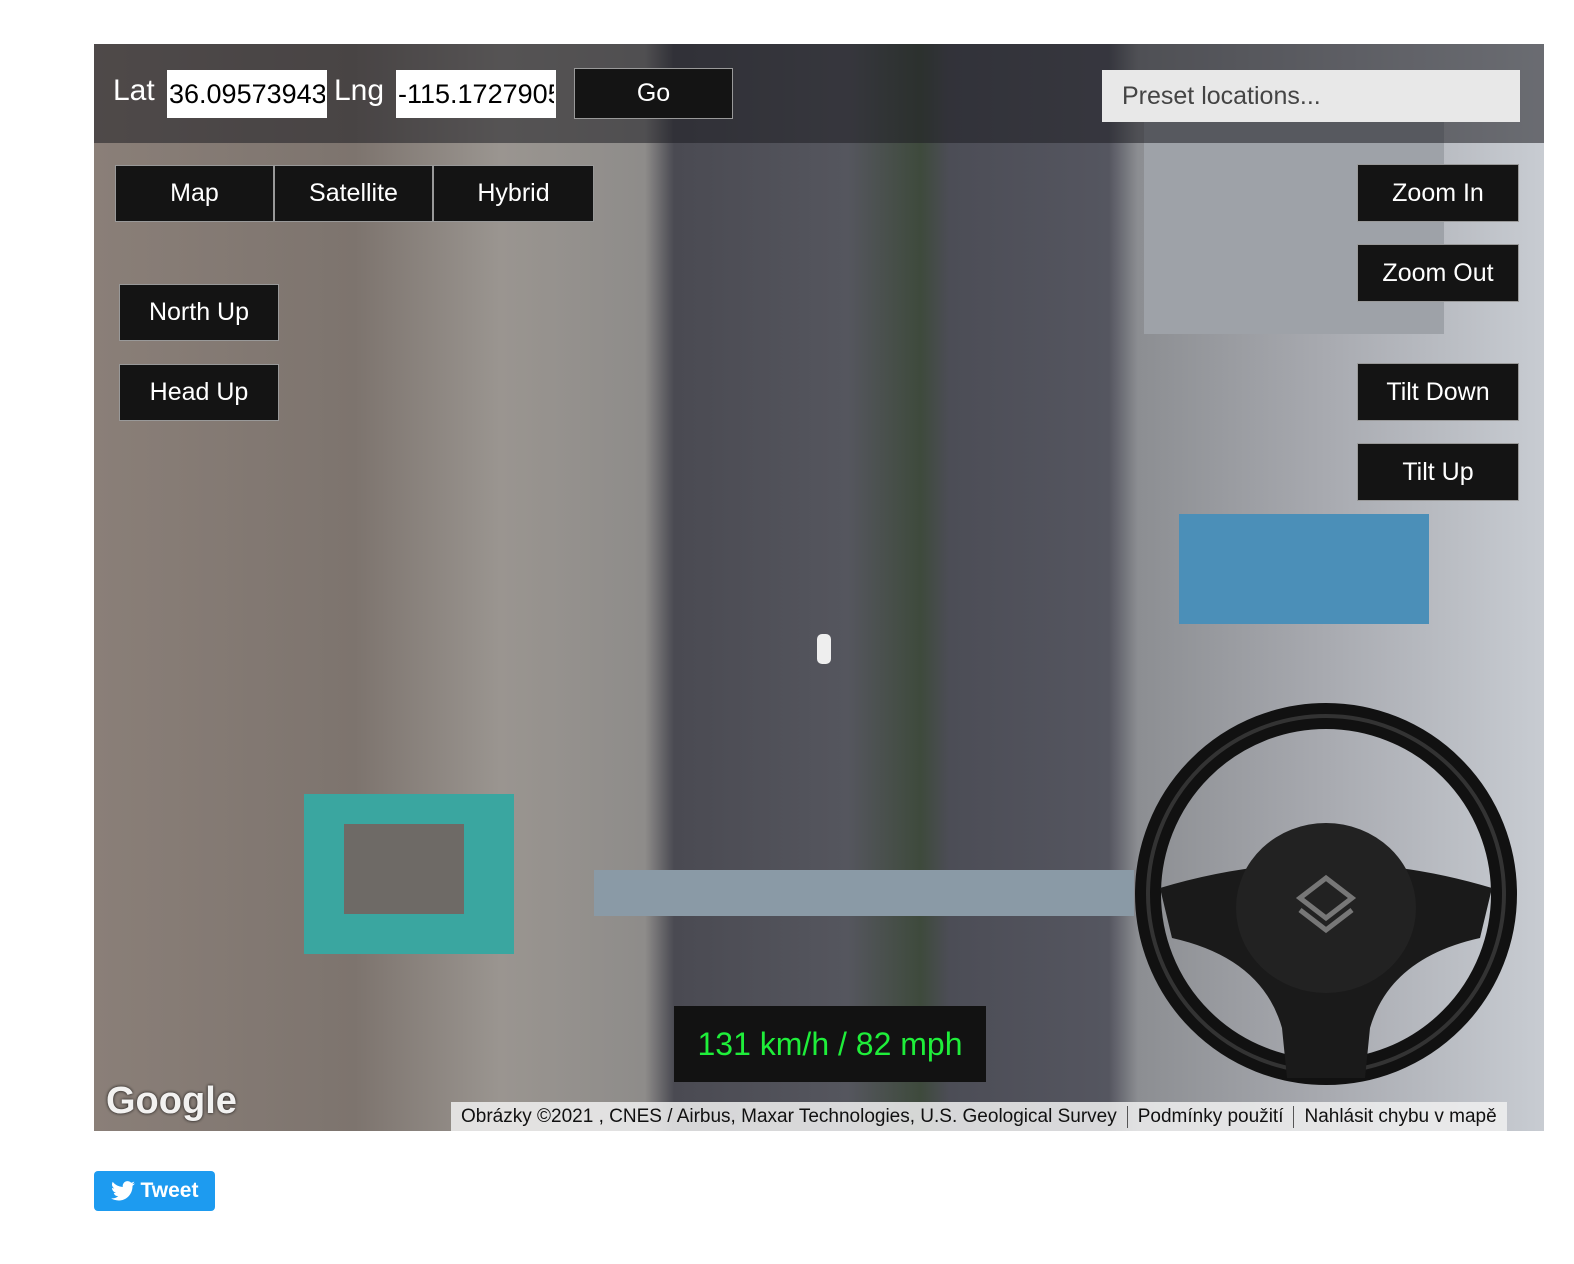 The image size is (1574, 1264). I want to click on google-logo: Google, so click(171, 1101).